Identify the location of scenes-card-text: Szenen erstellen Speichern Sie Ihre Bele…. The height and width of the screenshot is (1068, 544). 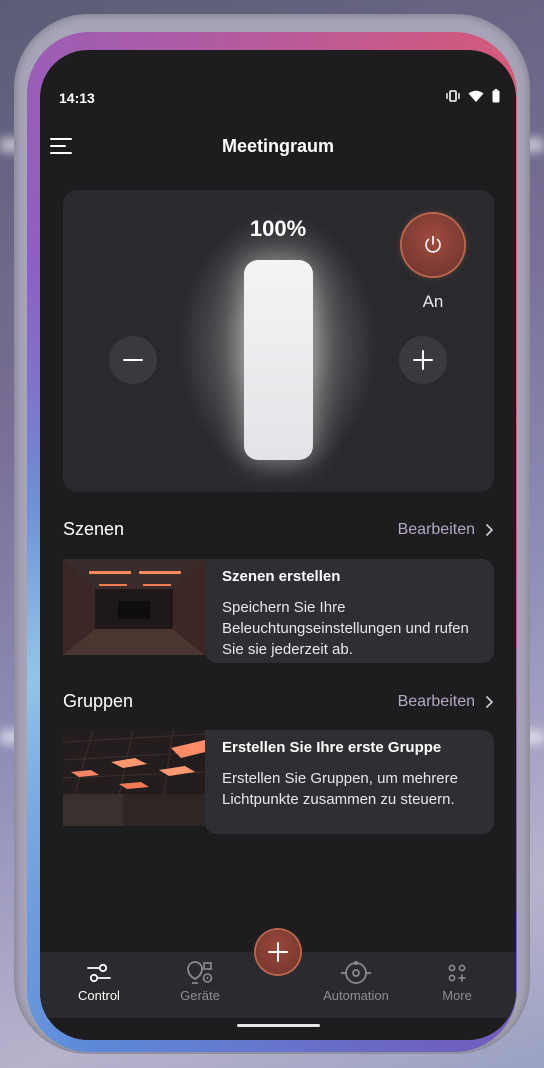
(349, 611).